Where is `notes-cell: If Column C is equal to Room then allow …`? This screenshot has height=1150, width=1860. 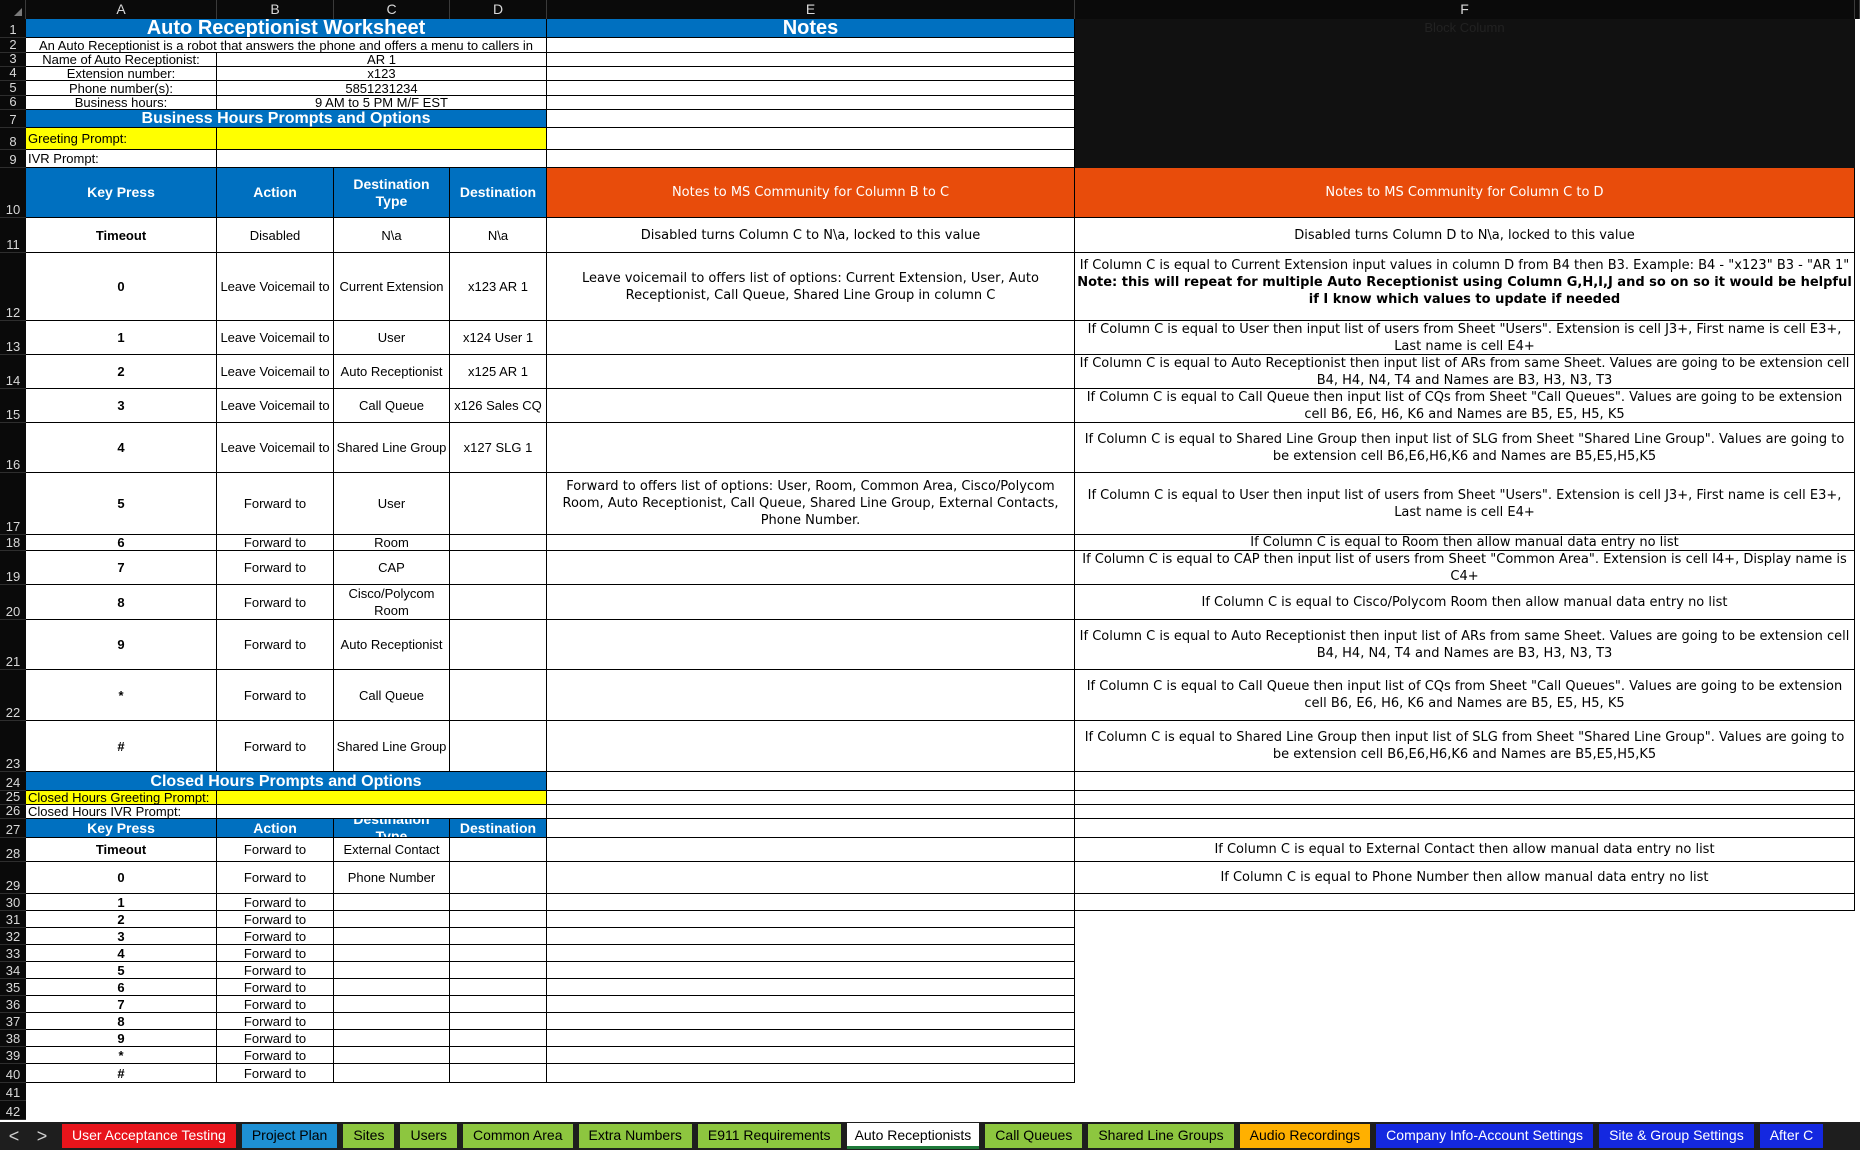
notes-cell: If Column C is equal to Room then allow … is located at coordinates (1465, 543).